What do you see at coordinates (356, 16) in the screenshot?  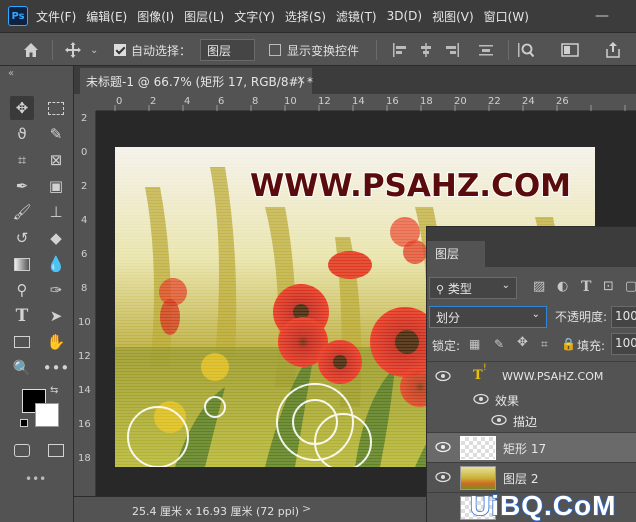 I see `menu-filter: 滤镜(T)` at bounding box center [356, 16].